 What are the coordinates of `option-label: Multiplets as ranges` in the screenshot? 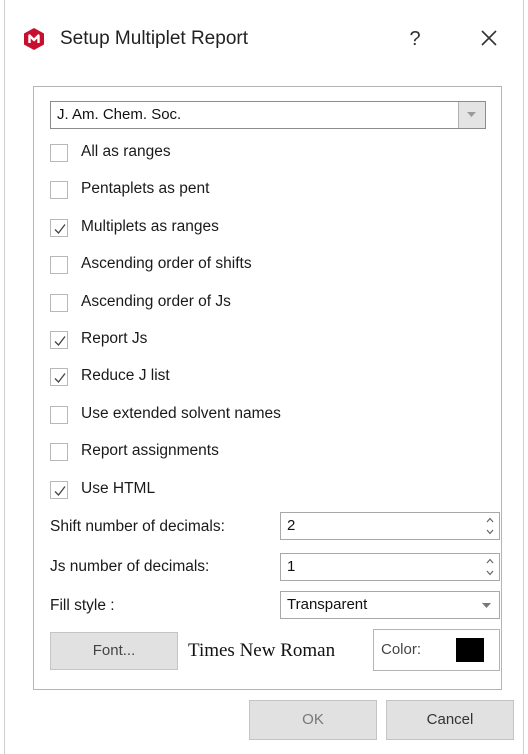 It's located at (150, 226).